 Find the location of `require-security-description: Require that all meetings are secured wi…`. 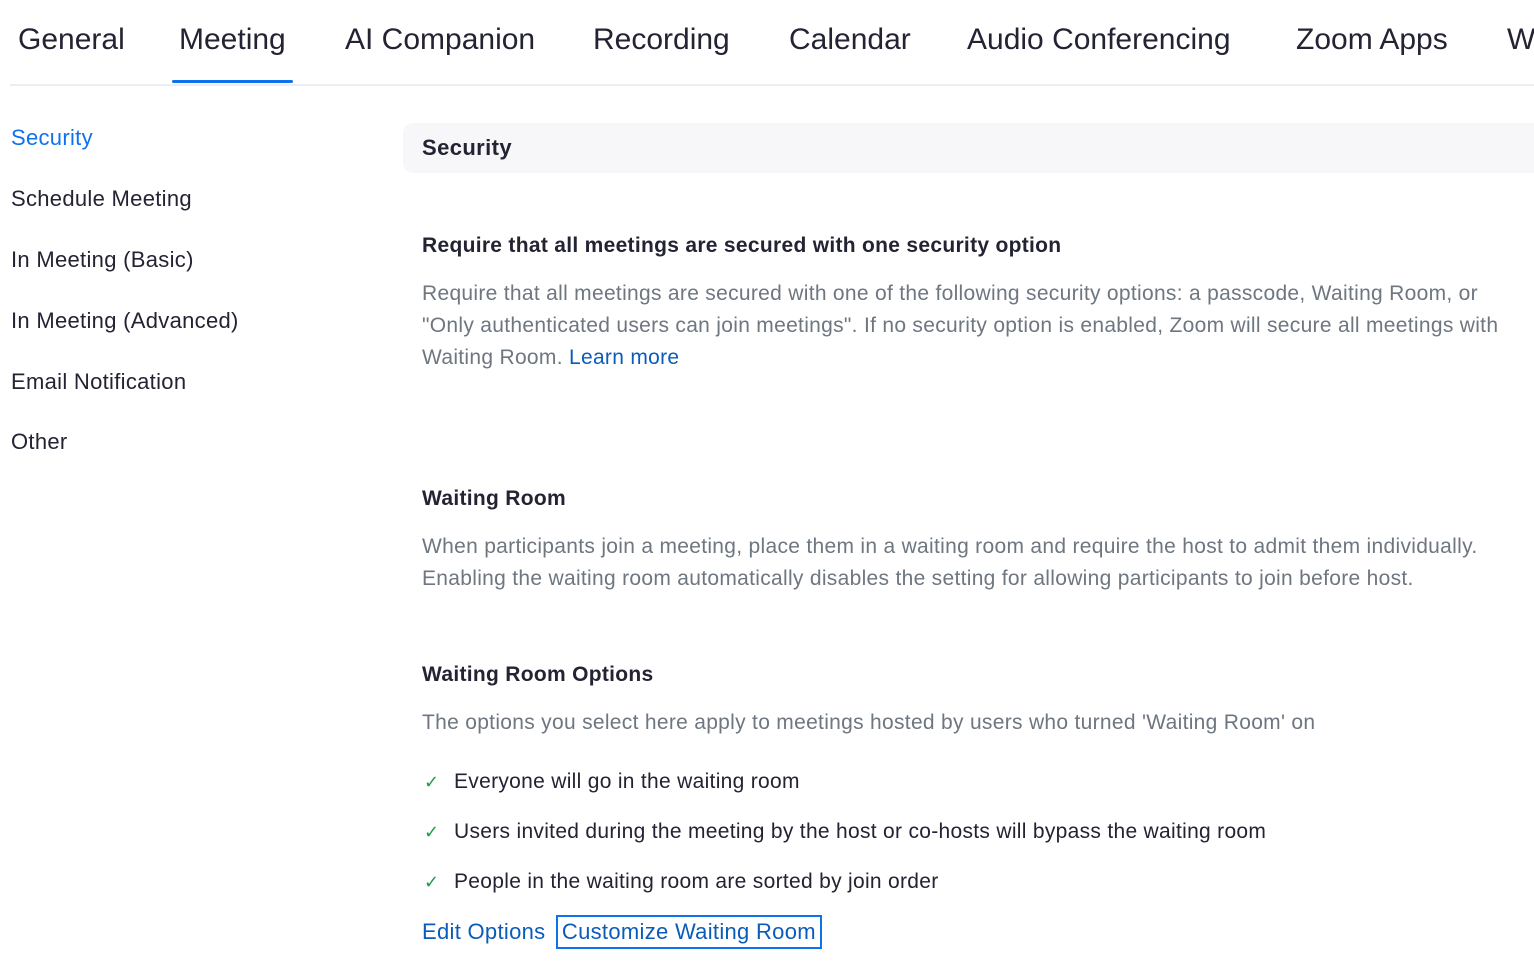

require-security-description: Require that all meetings are secured wi… is located at coordinates (974, 326).